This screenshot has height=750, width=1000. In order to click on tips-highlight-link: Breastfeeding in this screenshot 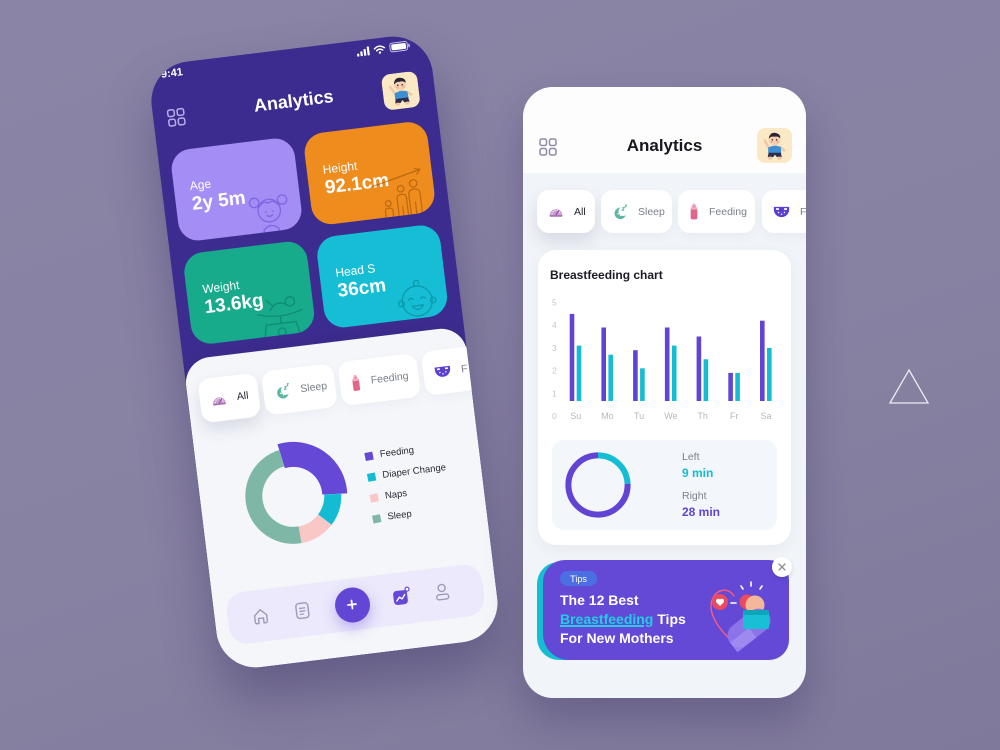, I will do `click(606, 619)`.